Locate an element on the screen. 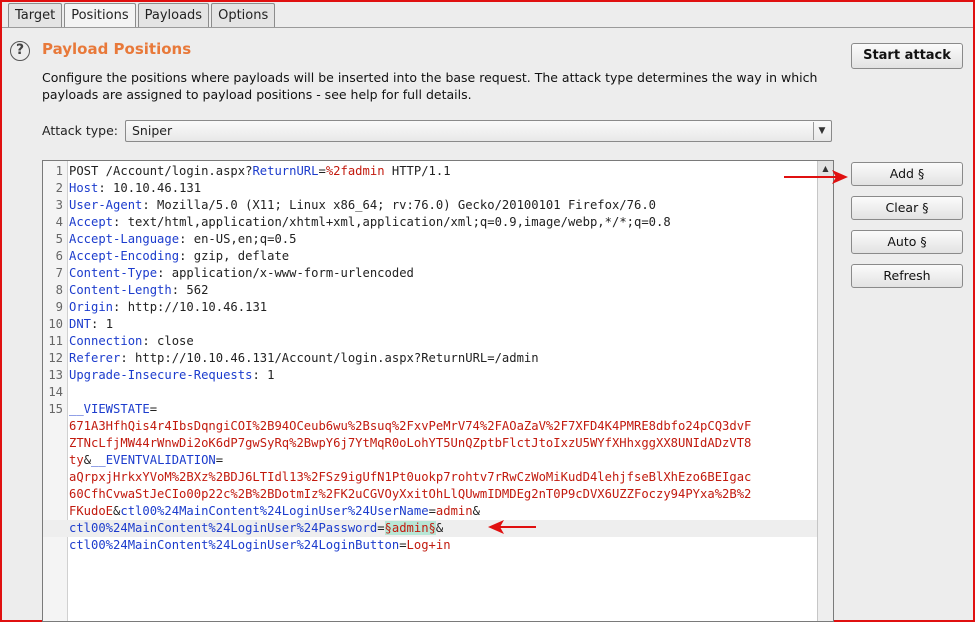 The image size is (975, 622). scroll-up-icon: ▲ is located at coordinates (825, 169).